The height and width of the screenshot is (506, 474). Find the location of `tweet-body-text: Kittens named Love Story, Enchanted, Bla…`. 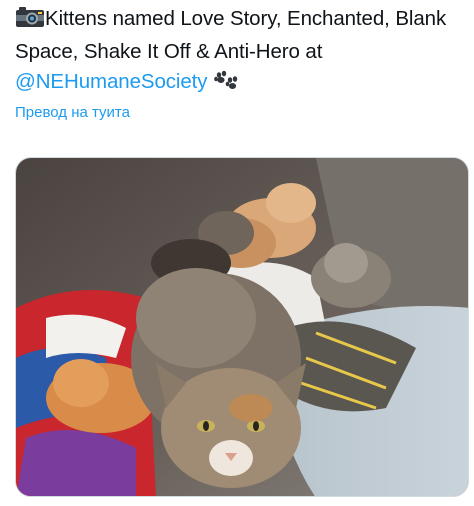

tweet-body-text: Kittens named Love Story, Enchanted, Bla… is located at coordinates (231, 35).